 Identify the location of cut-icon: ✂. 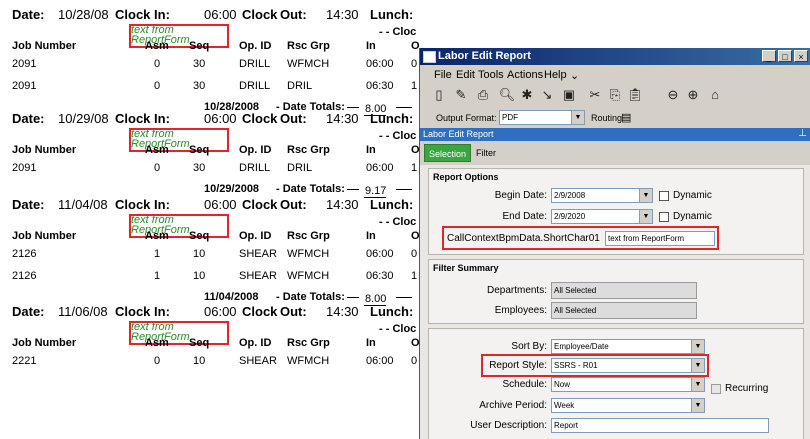
(595, 95).